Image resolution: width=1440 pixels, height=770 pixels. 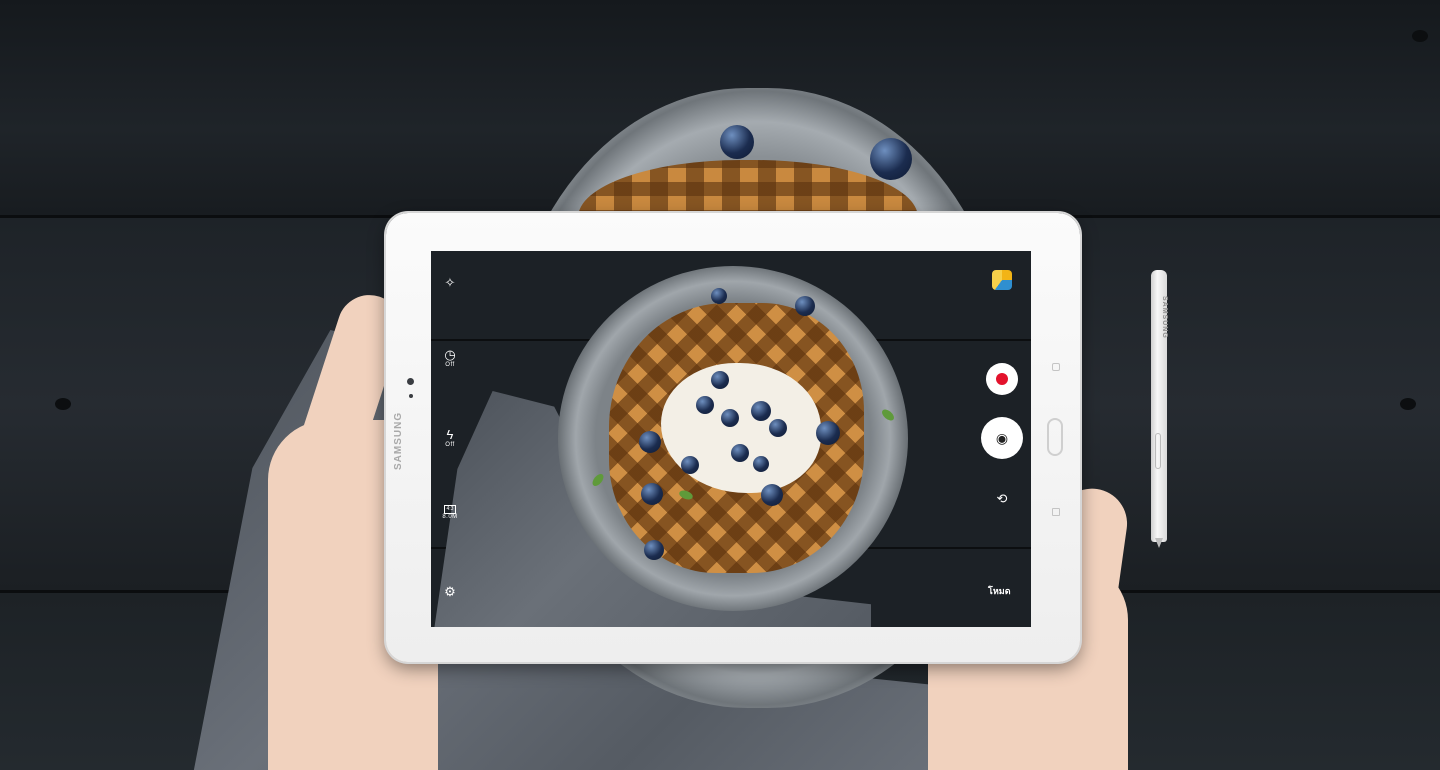 What do you see at coordinates (1164, 317) in the screenshot?
I see `s-pen-brand: SAMSUNG` at bounding box center [1164, 317].